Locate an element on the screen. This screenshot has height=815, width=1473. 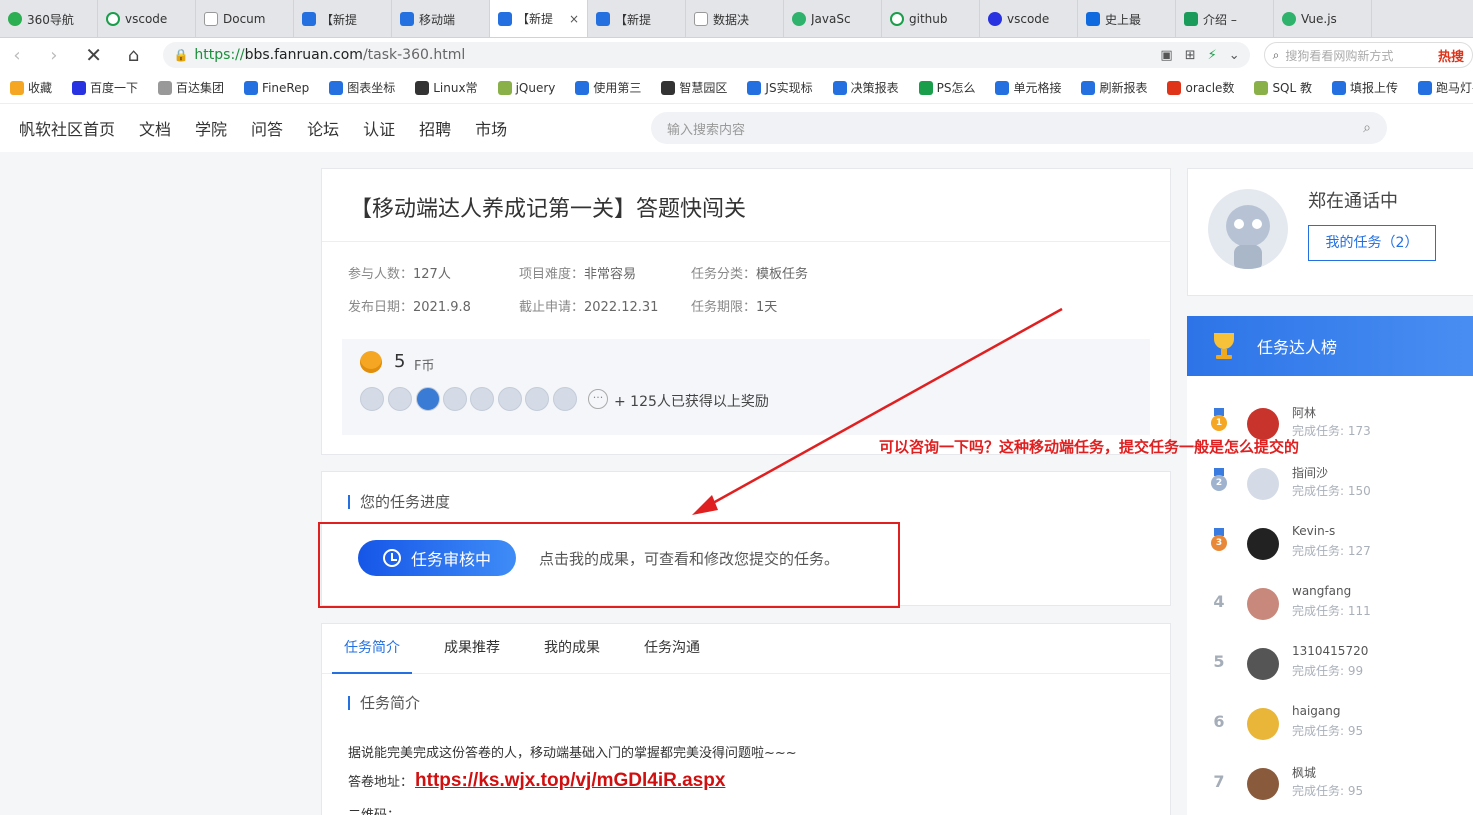
forward-icon: › is located at coordinates (54, 55).